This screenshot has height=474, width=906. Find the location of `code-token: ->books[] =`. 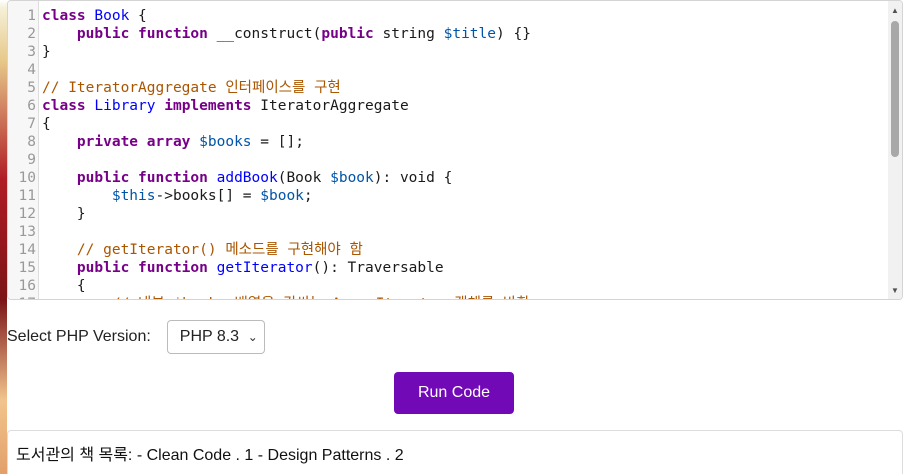

code-token: ->books[] = is located at coordinates (208, 196).